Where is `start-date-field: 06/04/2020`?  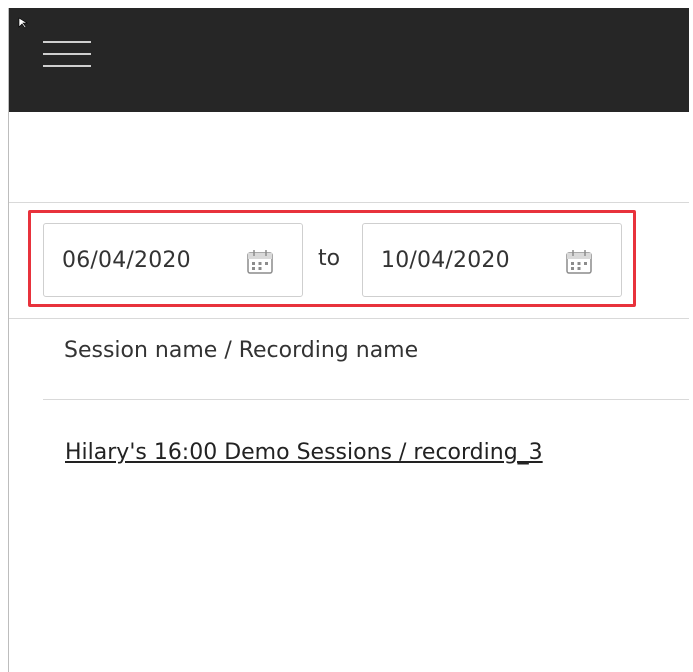
start-date-field: 06/04/2020 is located at coordinates (173, 260).